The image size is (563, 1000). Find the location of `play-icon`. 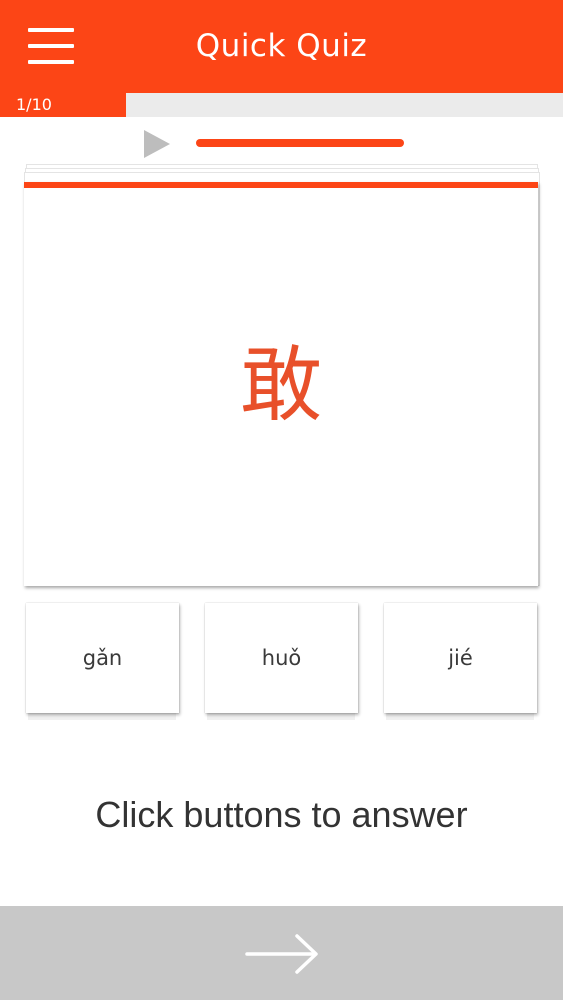

play-icon is located at coordinates (157, 144).